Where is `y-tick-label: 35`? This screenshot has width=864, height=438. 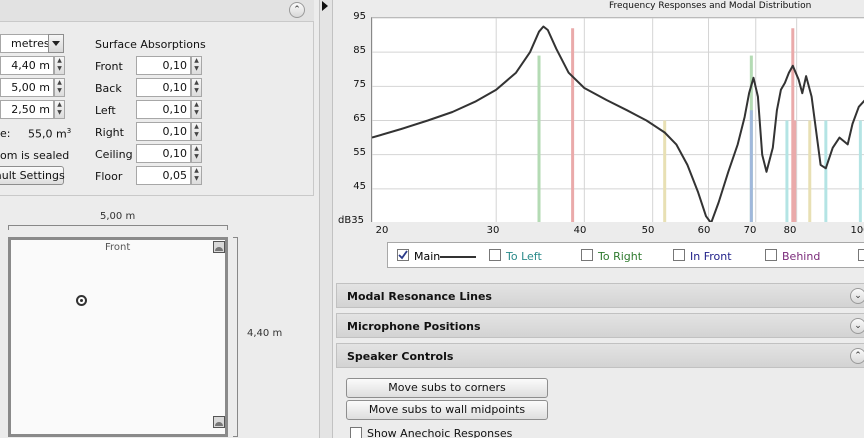 y-tick-label: 35 is located at coordinates (357, 220).